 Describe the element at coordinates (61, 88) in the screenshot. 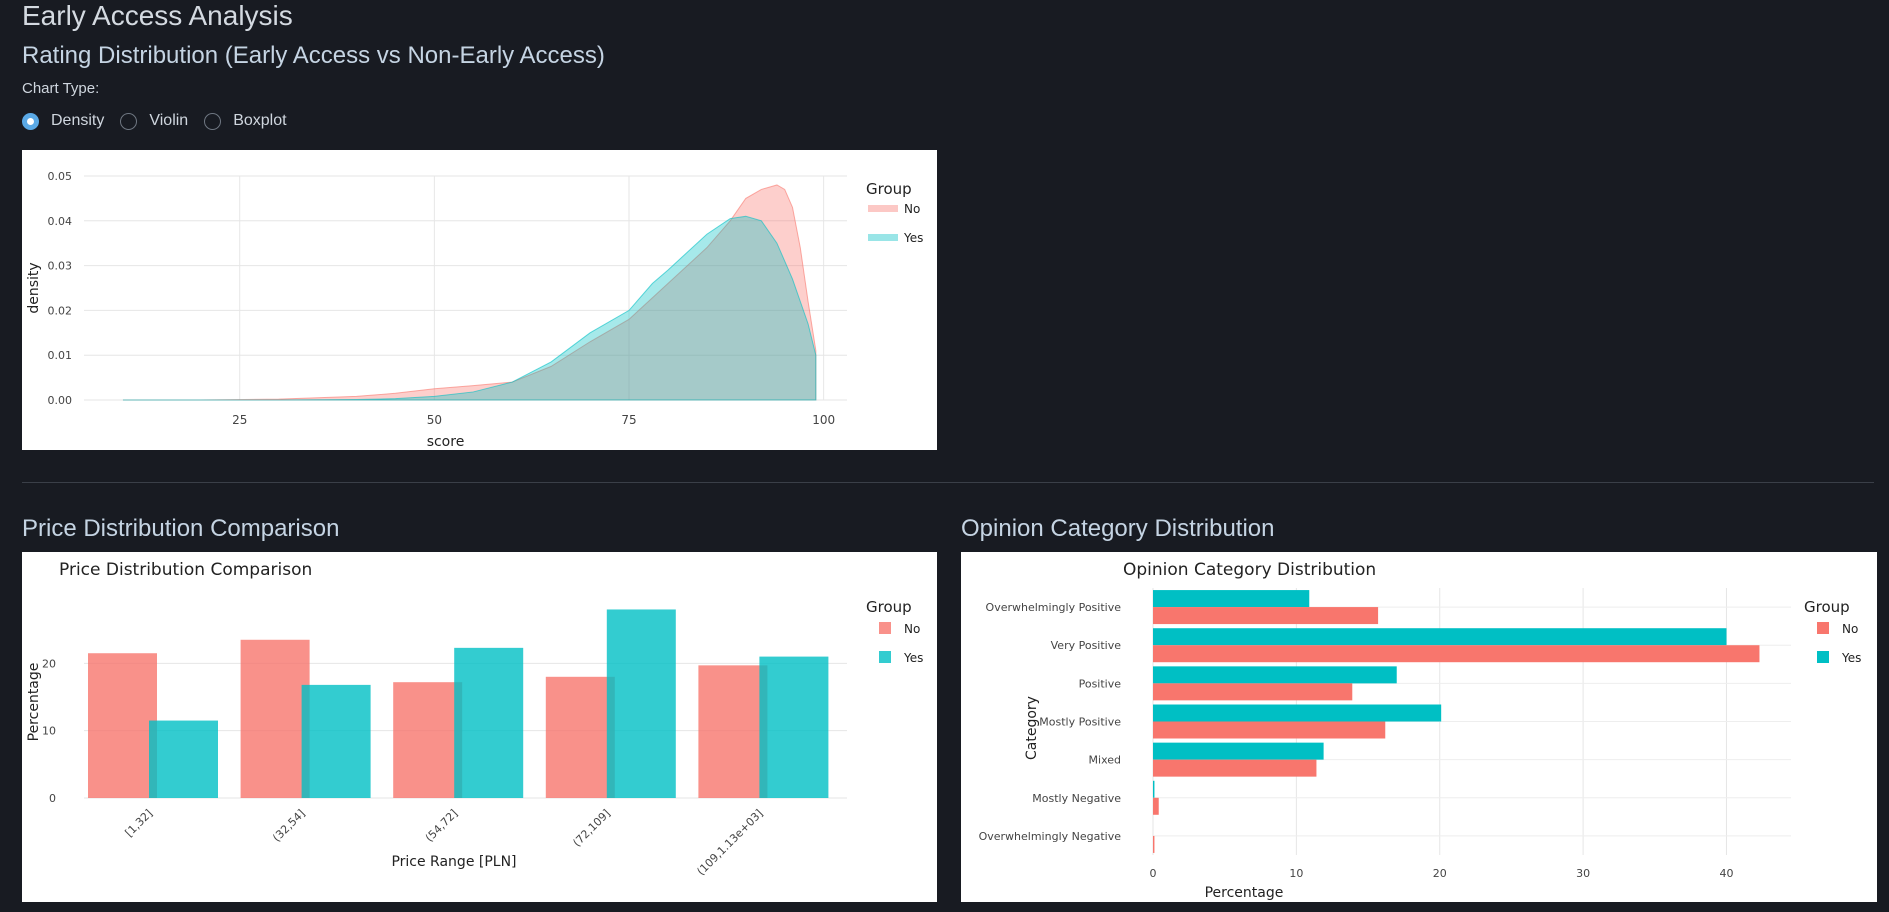

I see `chart-type-label: Chart Type:` at that location.